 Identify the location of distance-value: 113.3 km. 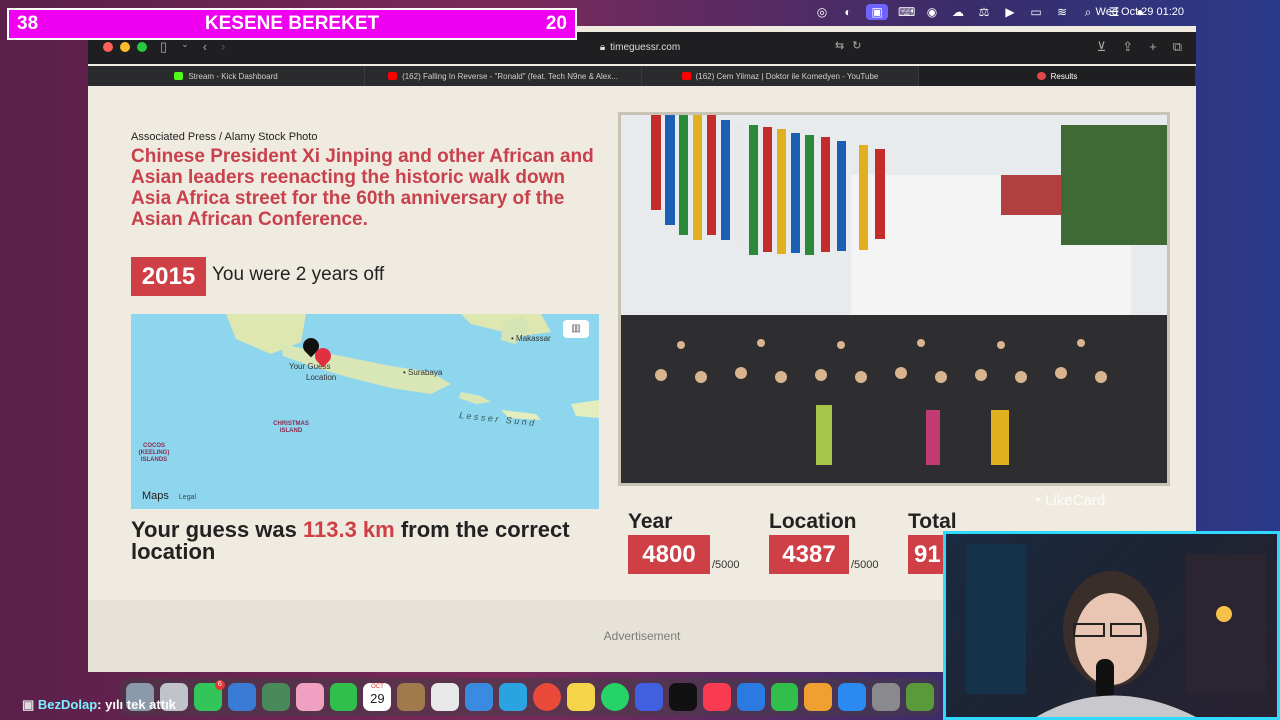
(348, 529).